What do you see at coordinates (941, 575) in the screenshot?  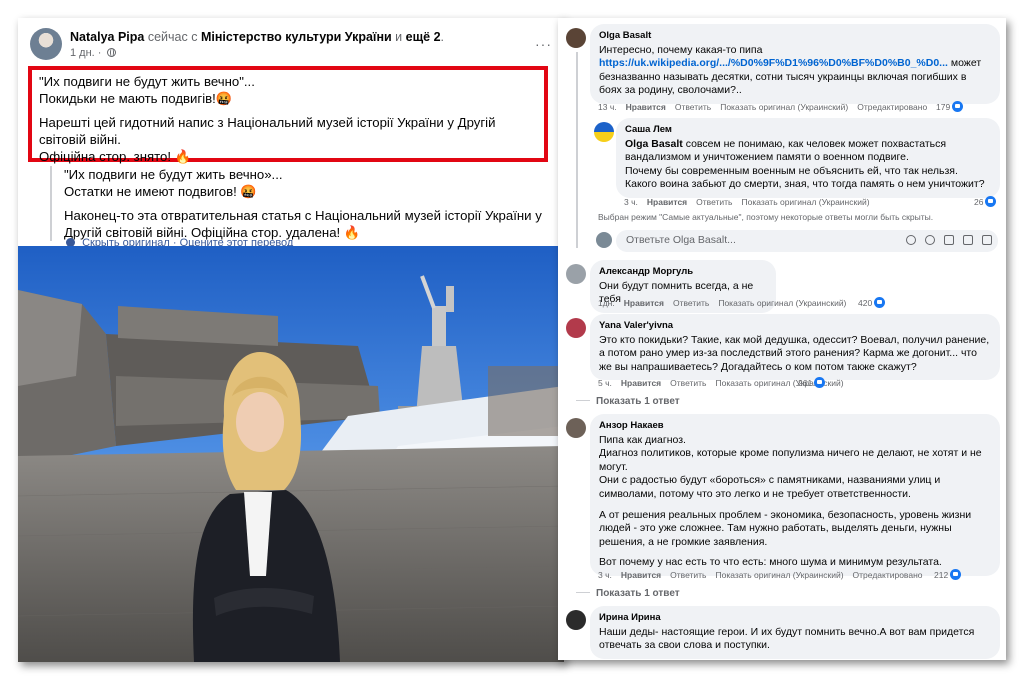 I see `like-count-value: 212` at bounding box center [941, 575].